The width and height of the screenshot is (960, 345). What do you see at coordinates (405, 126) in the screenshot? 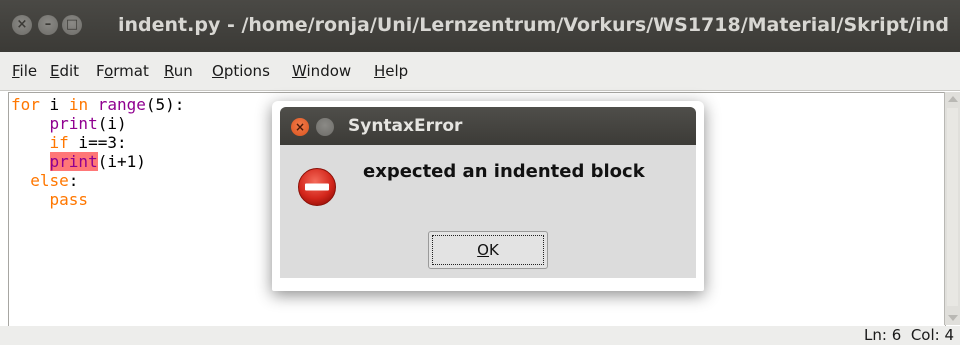
I see `dialog-title: SyntaxError` at bounding box center [405, 126].